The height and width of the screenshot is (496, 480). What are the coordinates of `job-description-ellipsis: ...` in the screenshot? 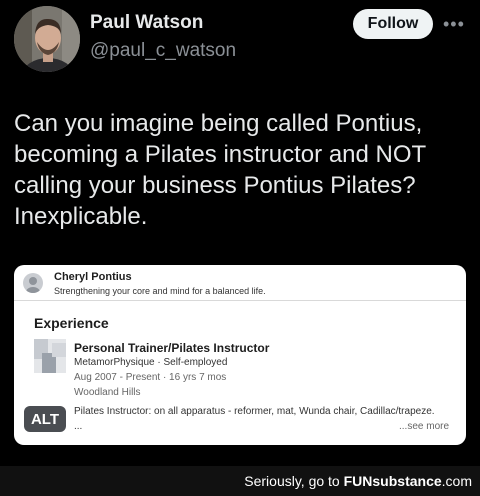 It's located at (78, 426).